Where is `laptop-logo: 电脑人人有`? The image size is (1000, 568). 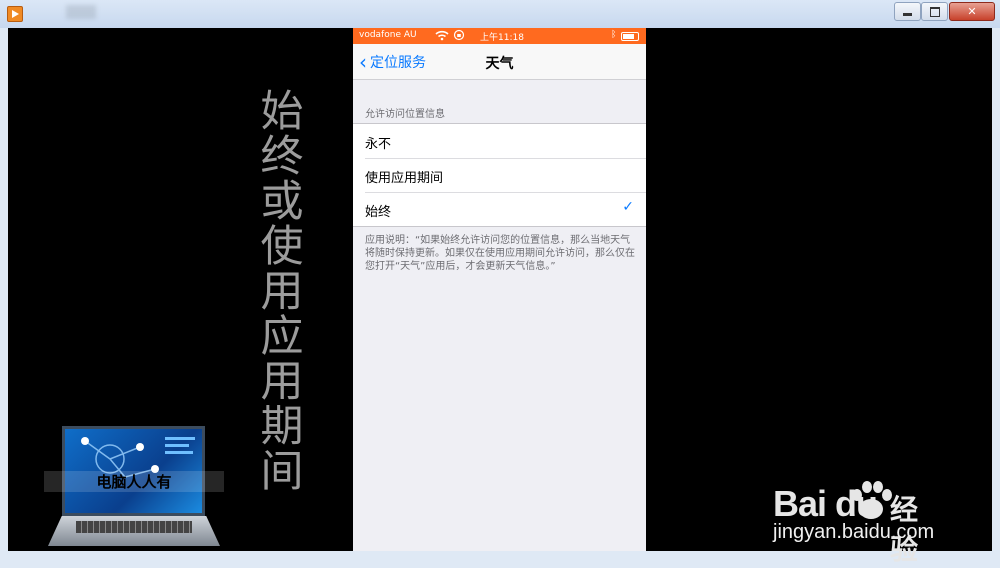 laptop-logo: 电脑人人有 is located at coordinates (134, 486).